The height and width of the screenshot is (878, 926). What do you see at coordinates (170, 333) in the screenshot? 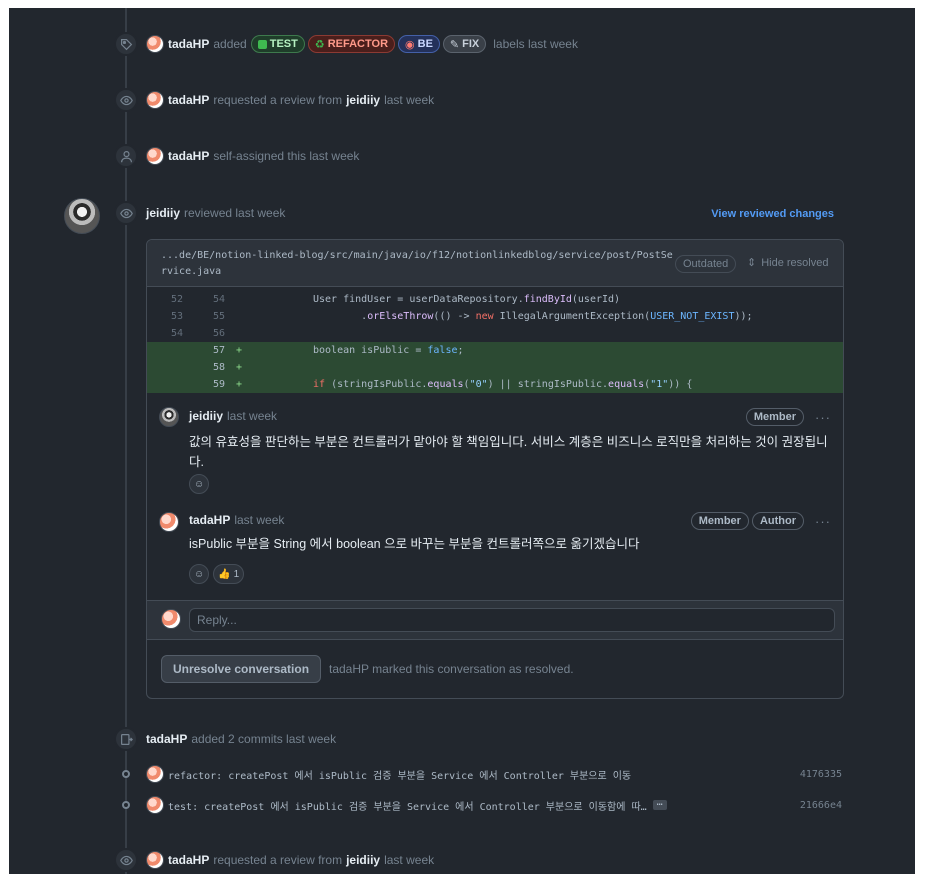
I see `old-line-number: 54` at bounding box center [170, 333].